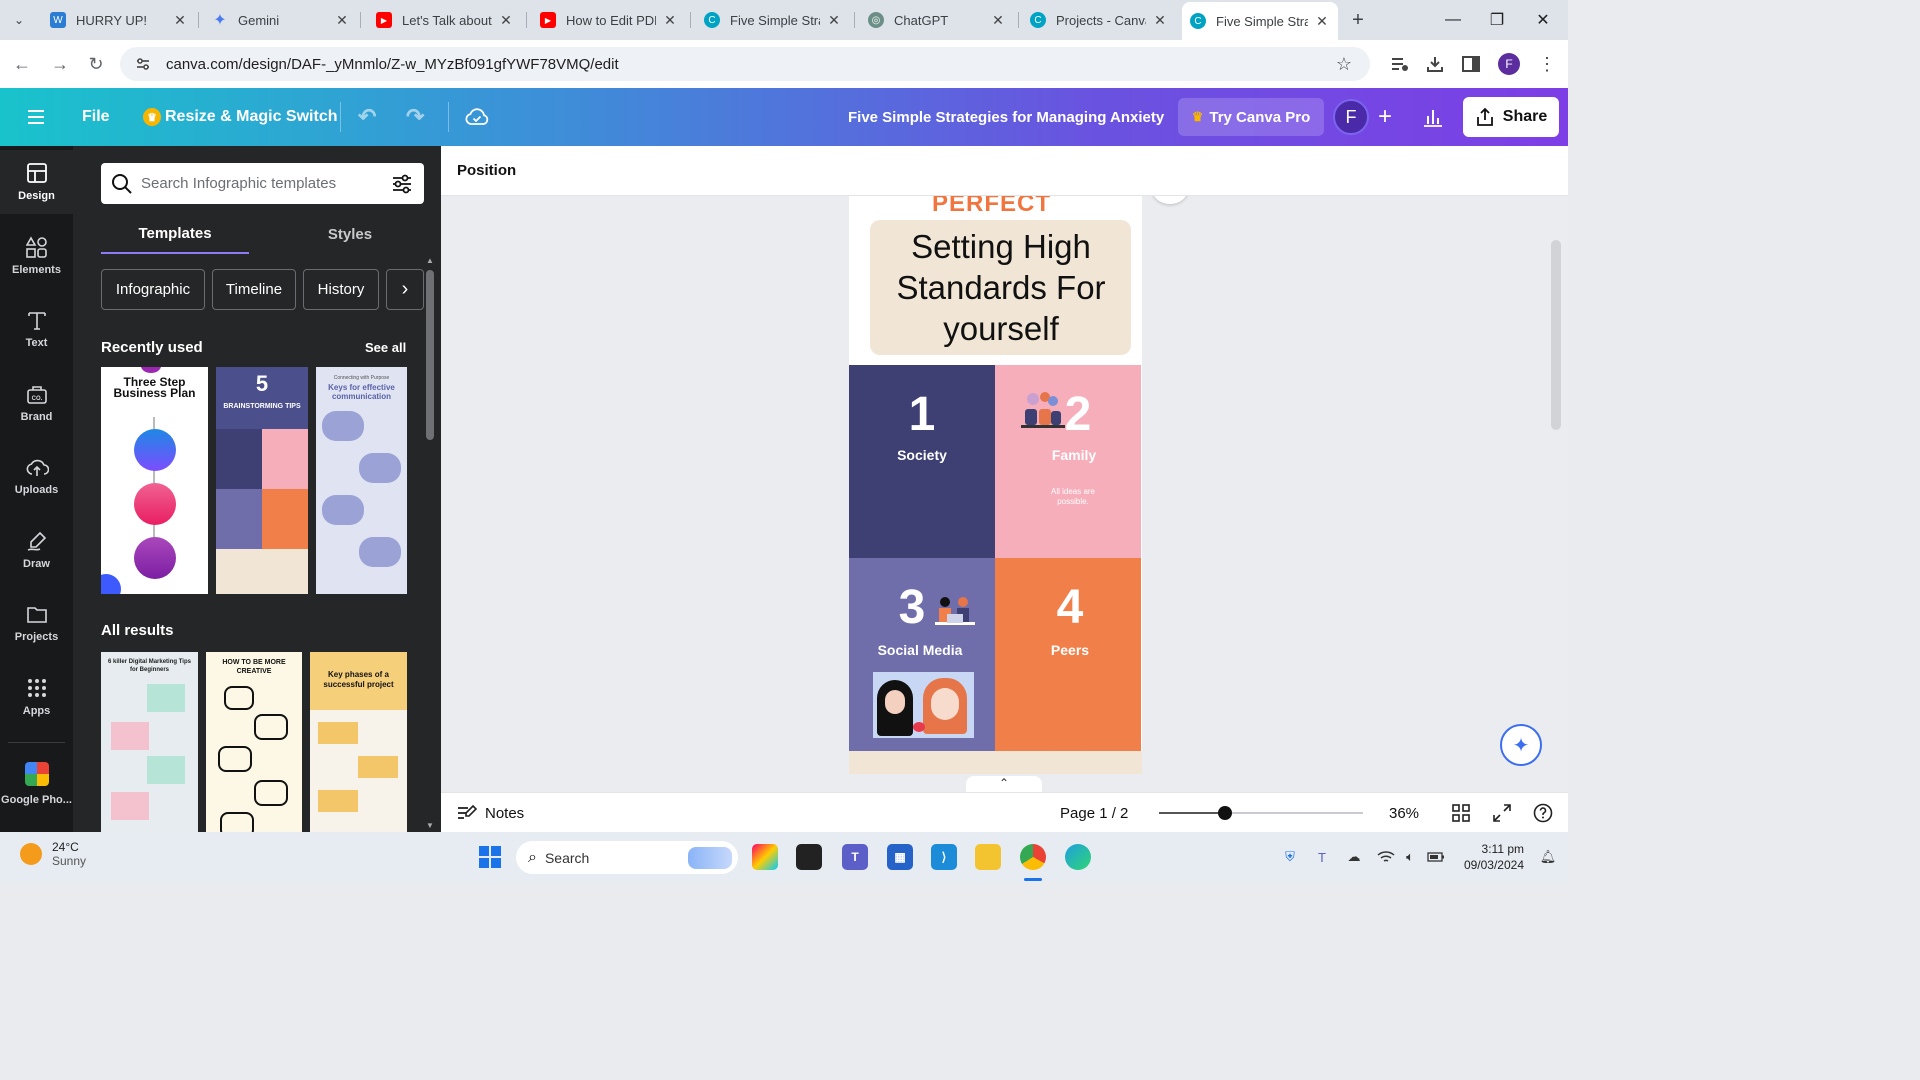  I want to click on security-icon: ⛨, so click(1290, 857).